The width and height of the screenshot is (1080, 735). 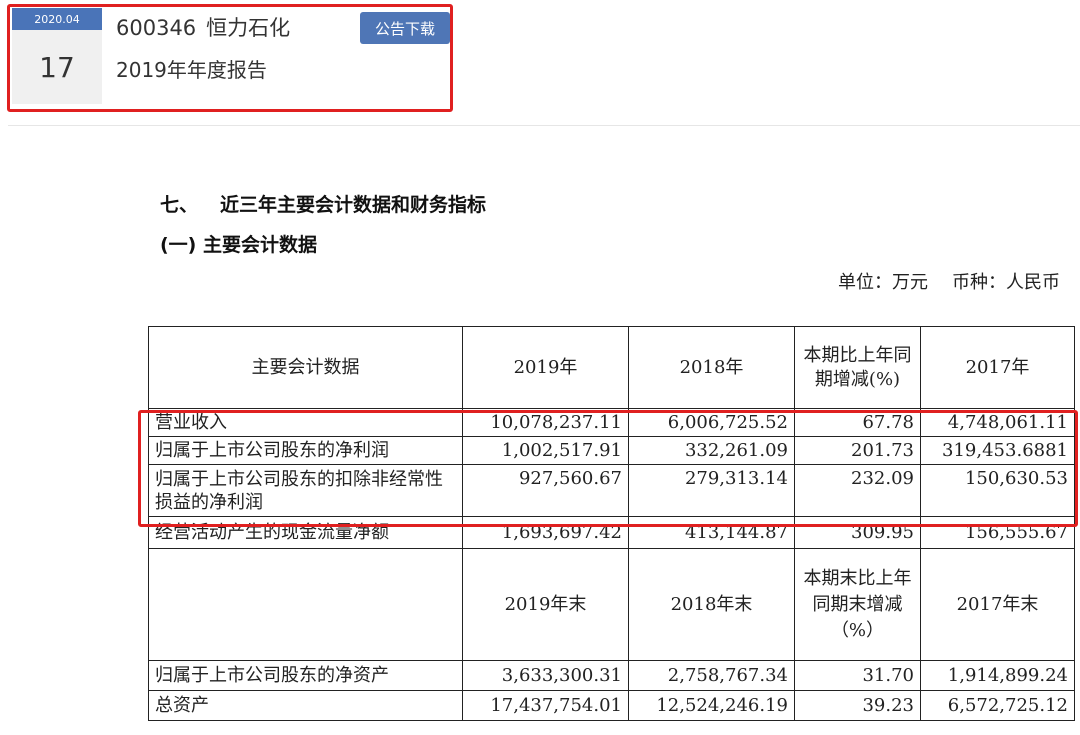 I want to click on value-cell: 31.70, so click(x=857, y=675).